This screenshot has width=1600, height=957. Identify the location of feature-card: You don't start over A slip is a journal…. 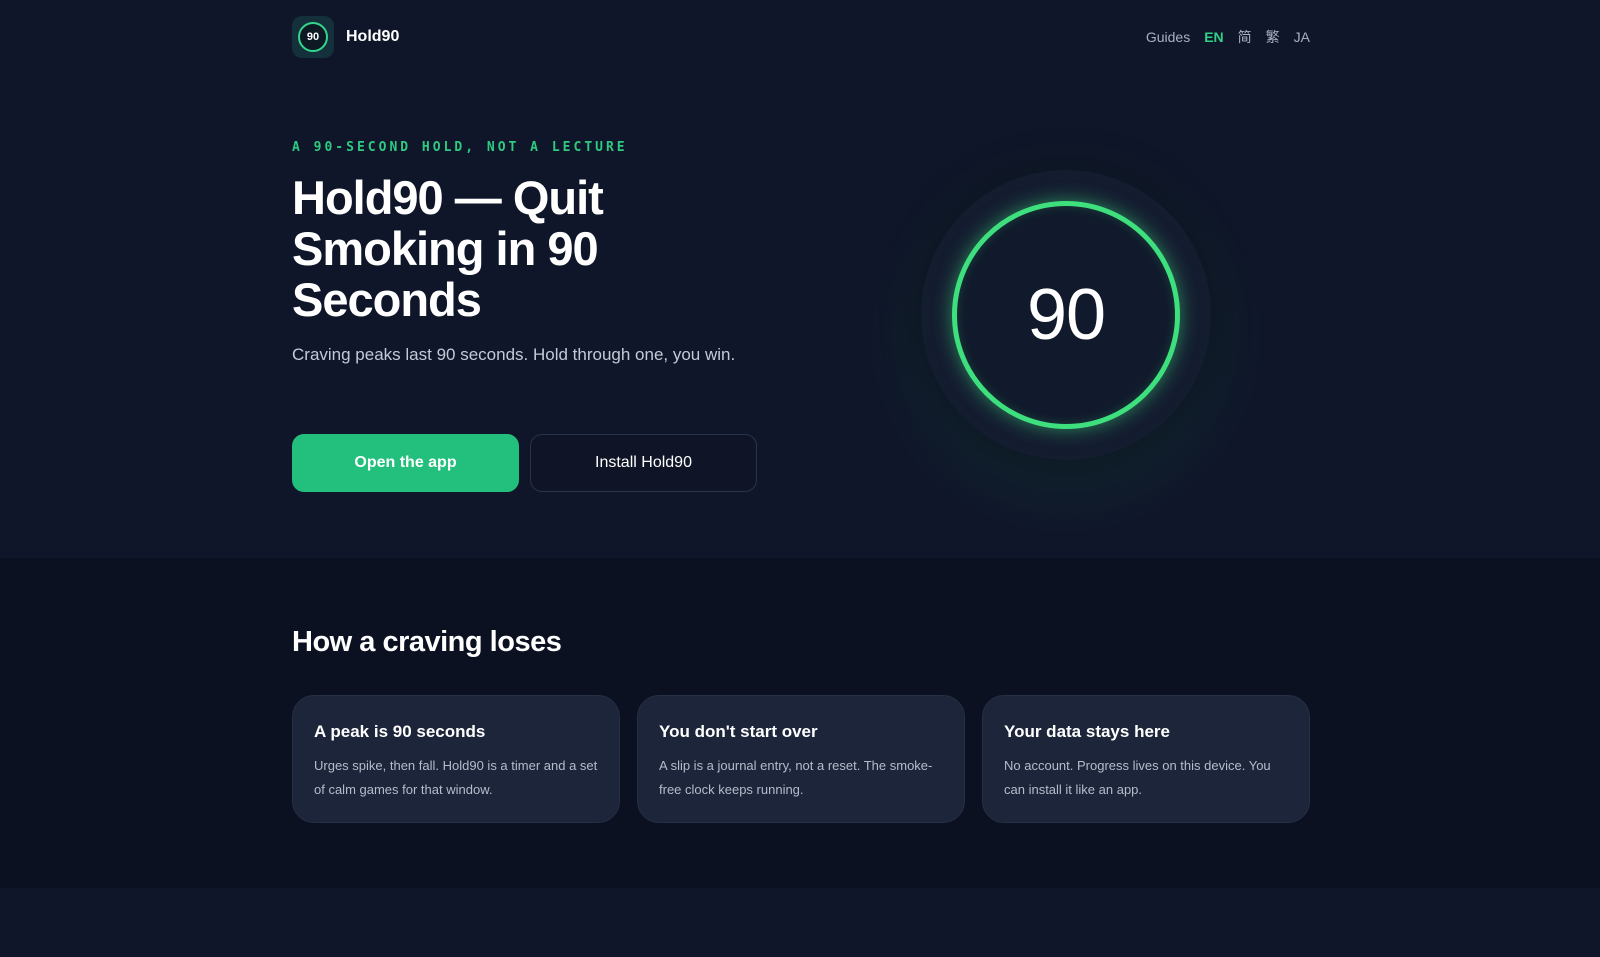
(801, 759).